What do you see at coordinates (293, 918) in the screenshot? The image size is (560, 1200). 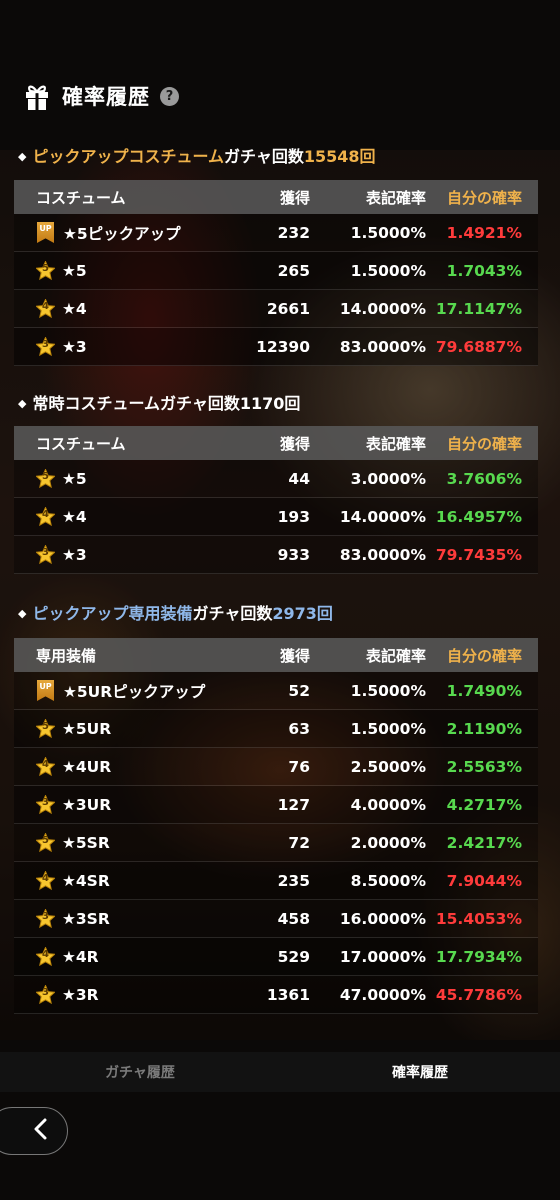 I see `get-count: 458` at bounding box center [293, 918].